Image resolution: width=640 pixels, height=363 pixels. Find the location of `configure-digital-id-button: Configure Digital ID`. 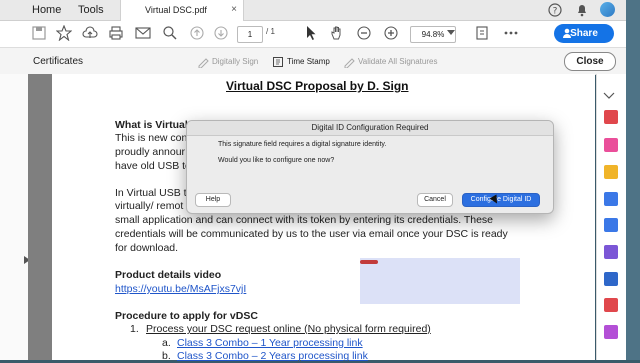

configure-digital-id-button: Configure Digital ID is located at coordinates (501, 200).